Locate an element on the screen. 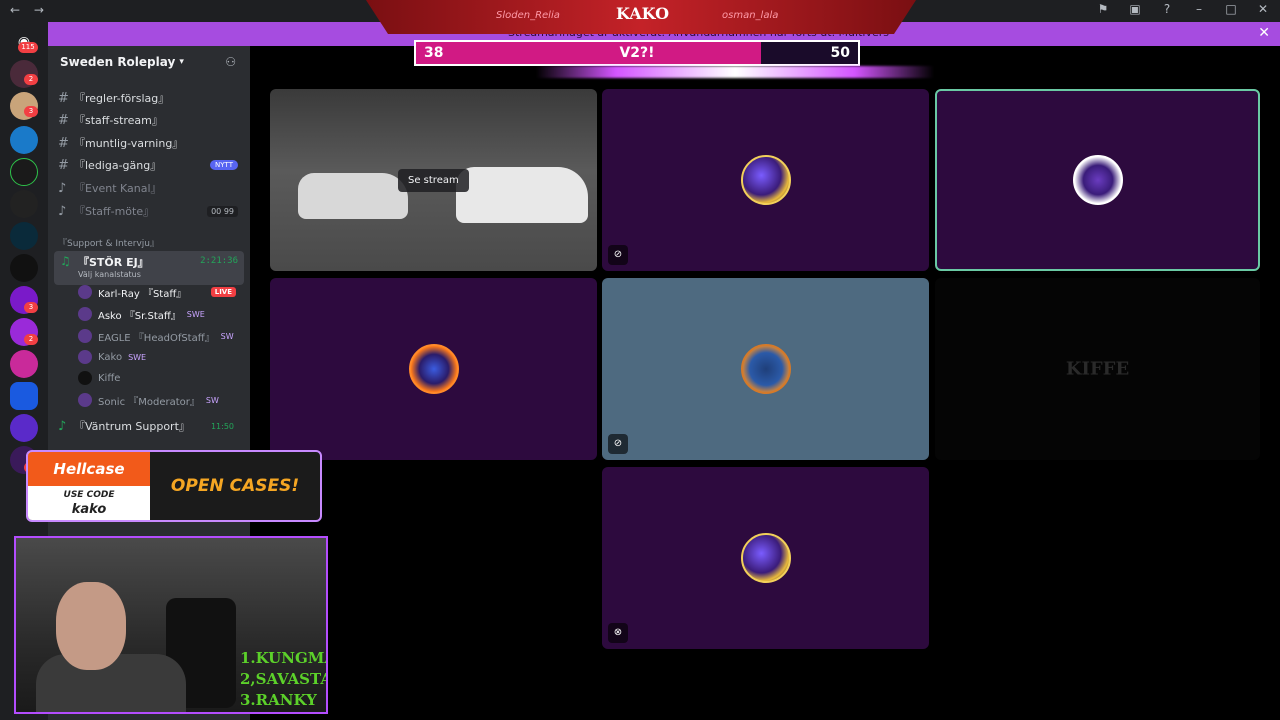  voice-user: EAGLE 『HeadOfStaff』 SW is located at coordinates (160, 336).